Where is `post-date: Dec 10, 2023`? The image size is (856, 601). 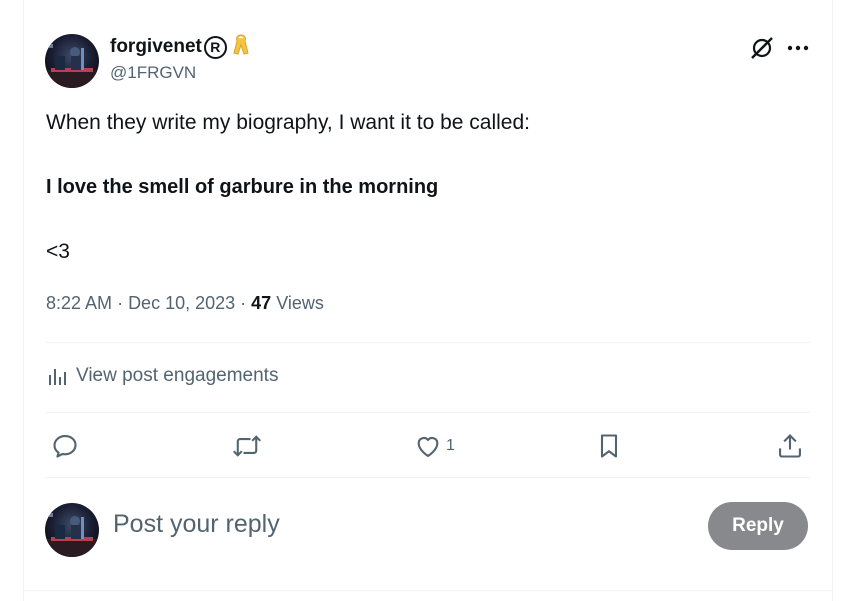 post-date: Dec 10, 2023 is located at coordinates (181, 303).